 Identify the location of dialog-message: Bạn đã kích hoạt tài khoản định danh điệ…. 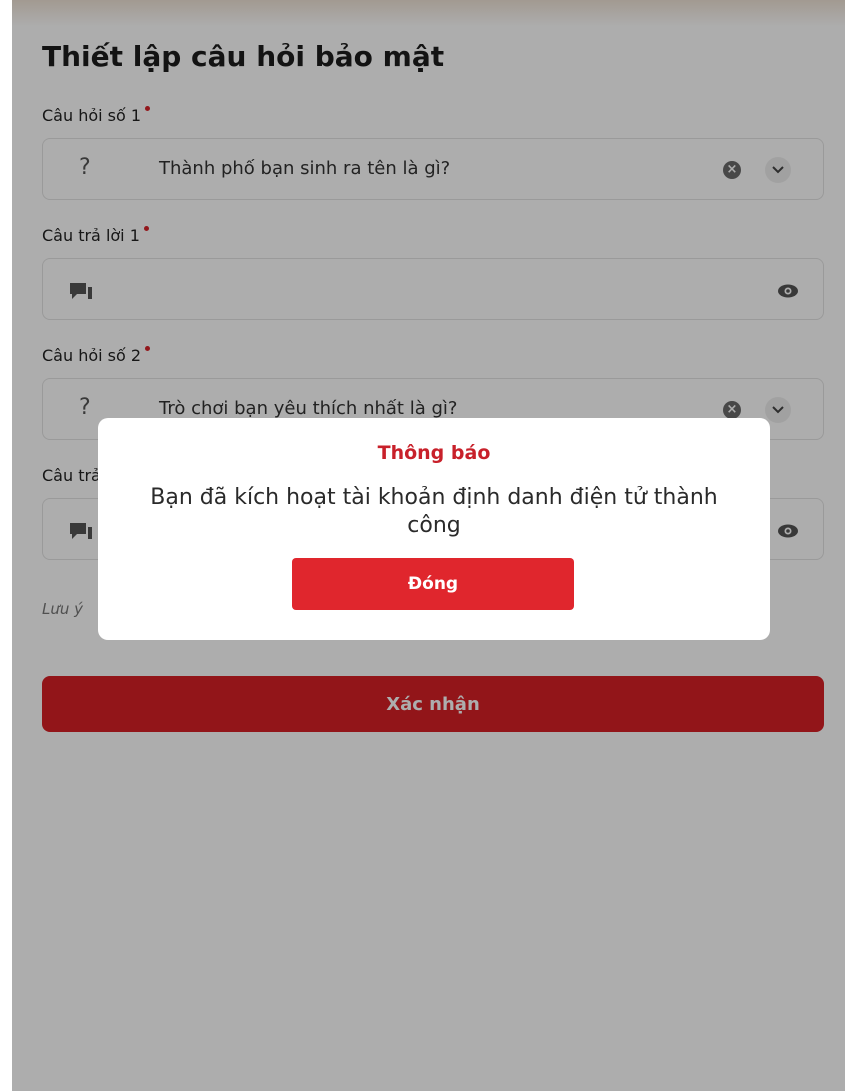
(434, 511).